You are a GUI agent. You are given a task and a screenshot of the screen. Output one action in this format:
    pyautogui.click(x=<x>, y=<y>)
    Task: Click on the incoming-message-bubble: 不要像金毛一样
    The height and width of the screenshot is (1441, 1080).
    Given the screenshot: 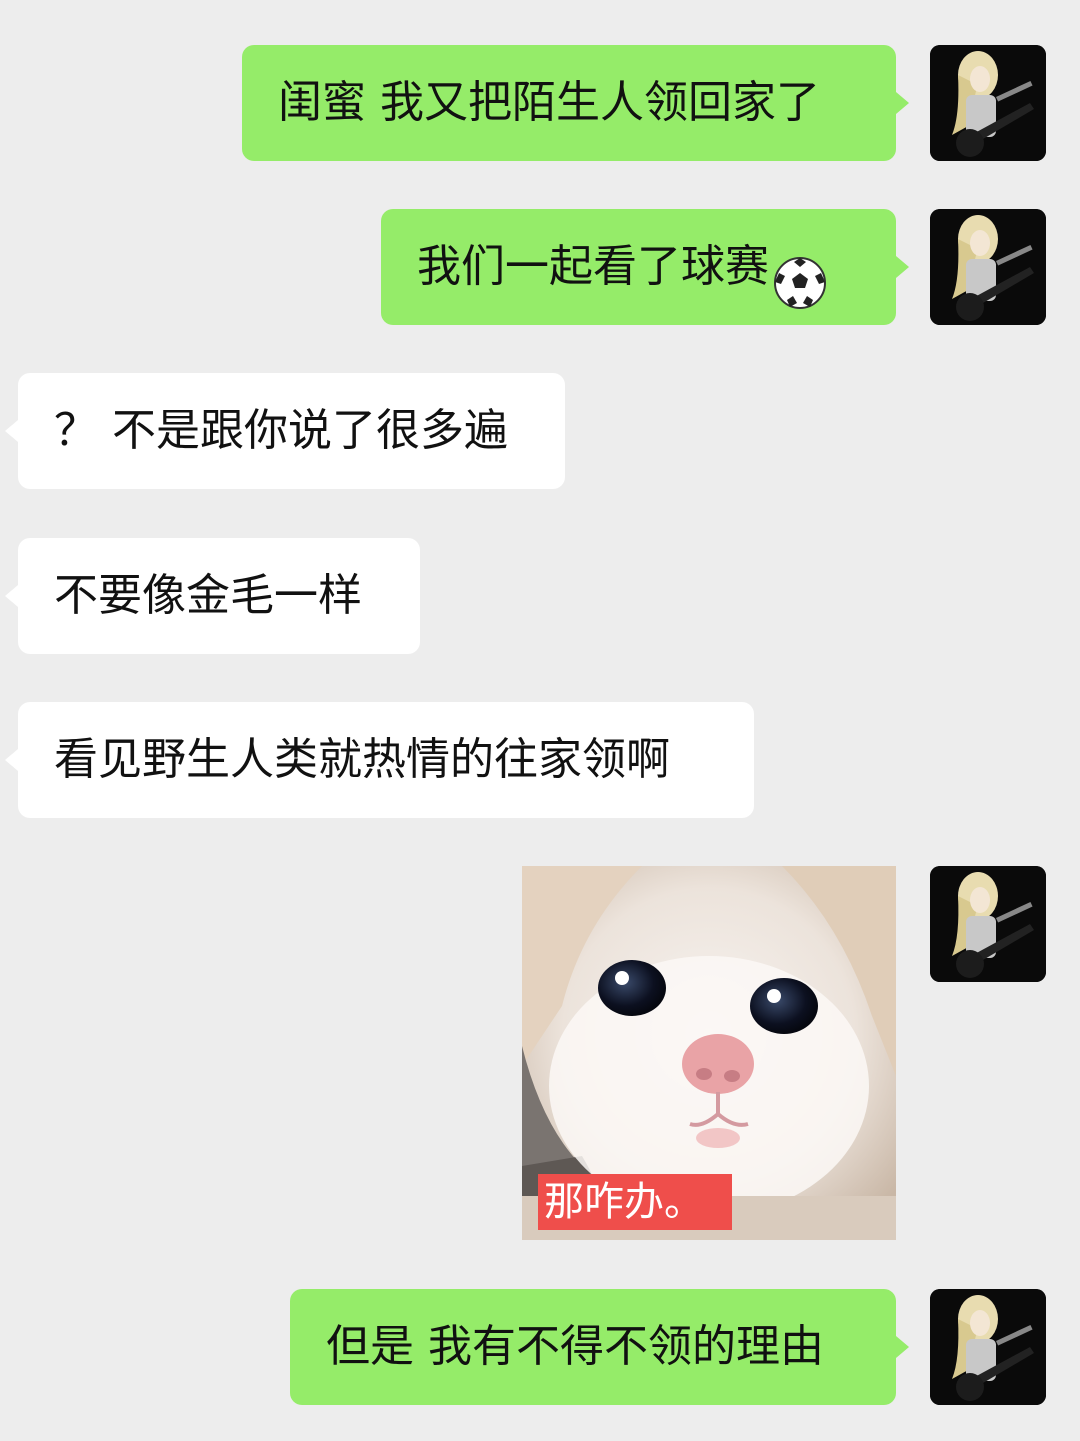 What is the action you would take?
    pyautogui.click(x=219, y=596)
    